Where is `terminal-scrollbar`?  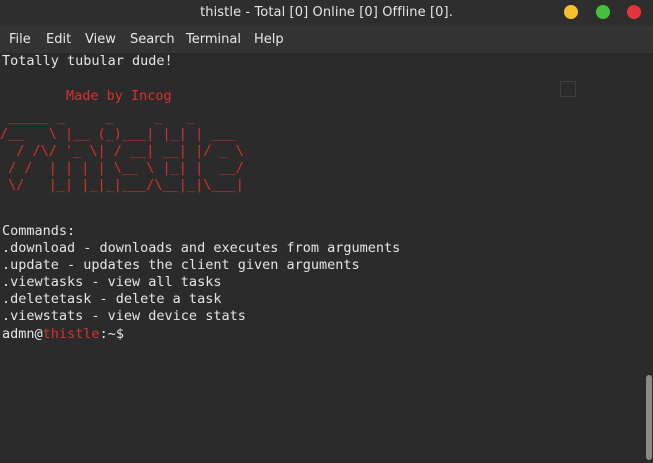
terminal-scrollbar is located at coordinates (649, 258).